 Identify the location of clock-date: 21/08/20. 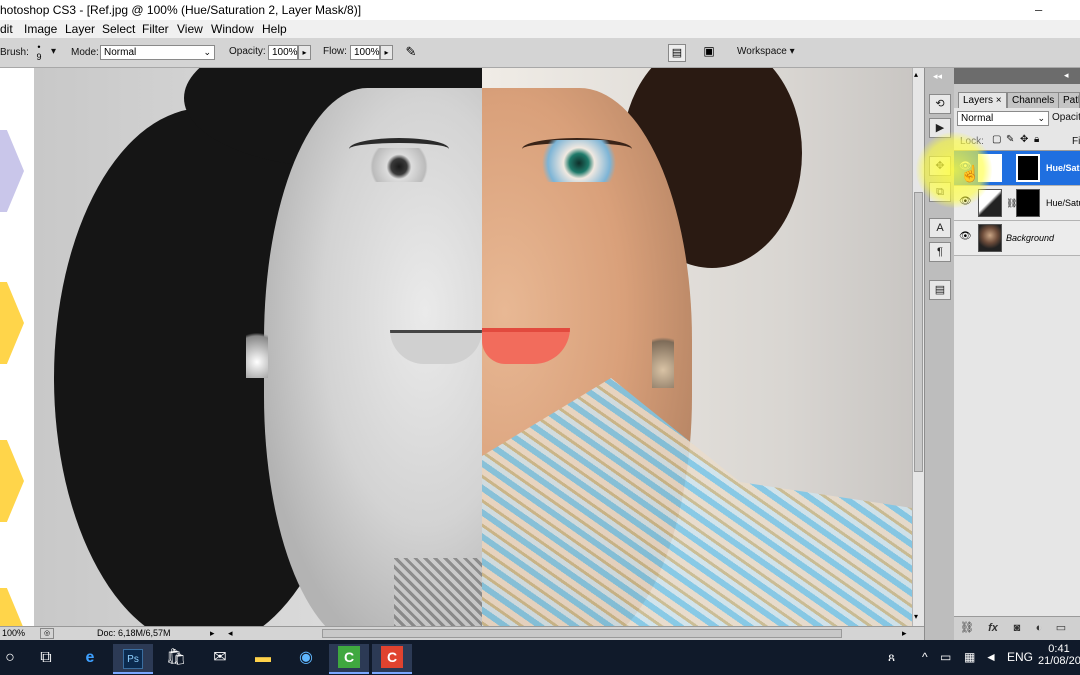
(1059, 661).